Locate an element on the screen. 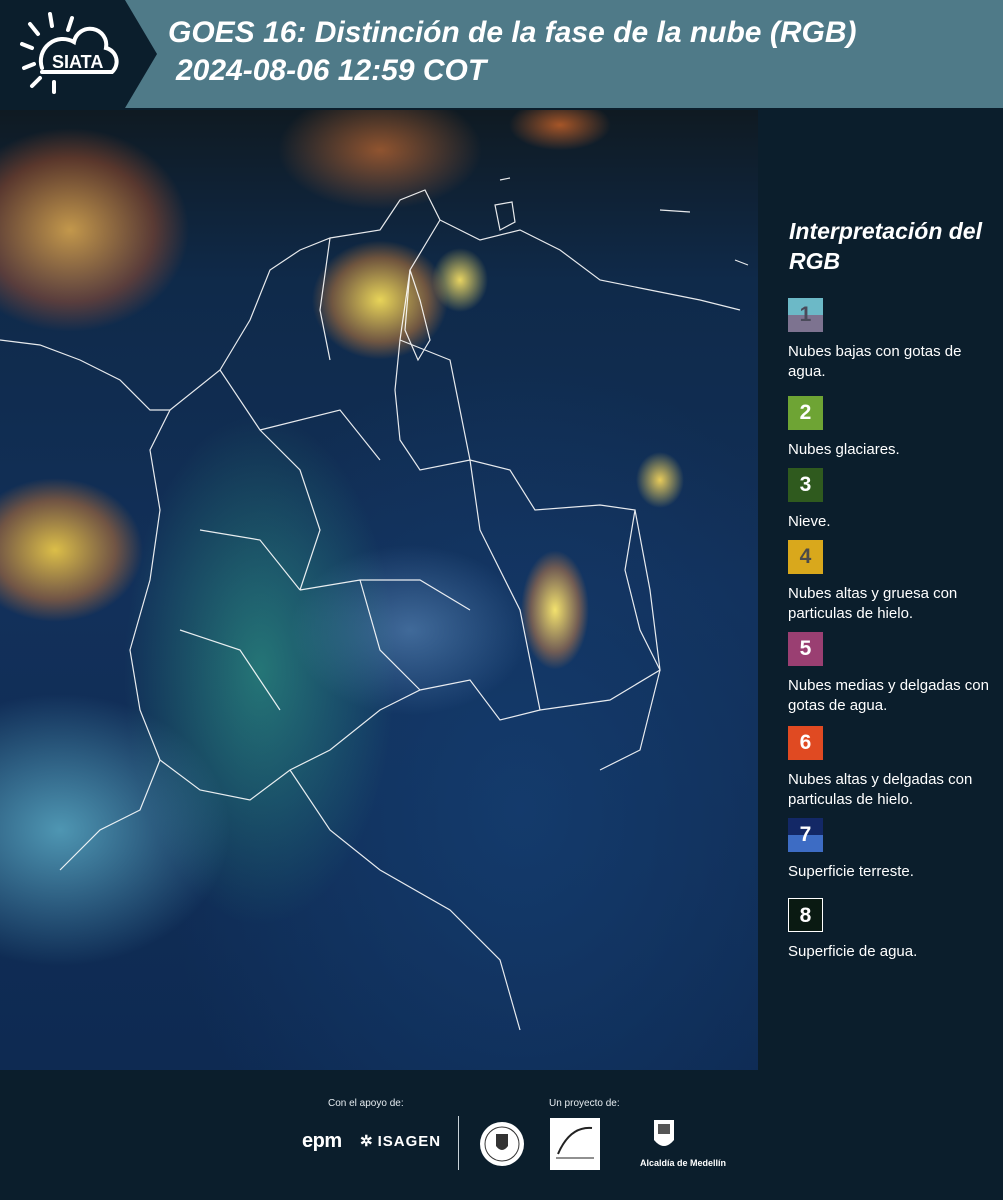  legend-swatch: 5 is located at coordinates (805, 649).